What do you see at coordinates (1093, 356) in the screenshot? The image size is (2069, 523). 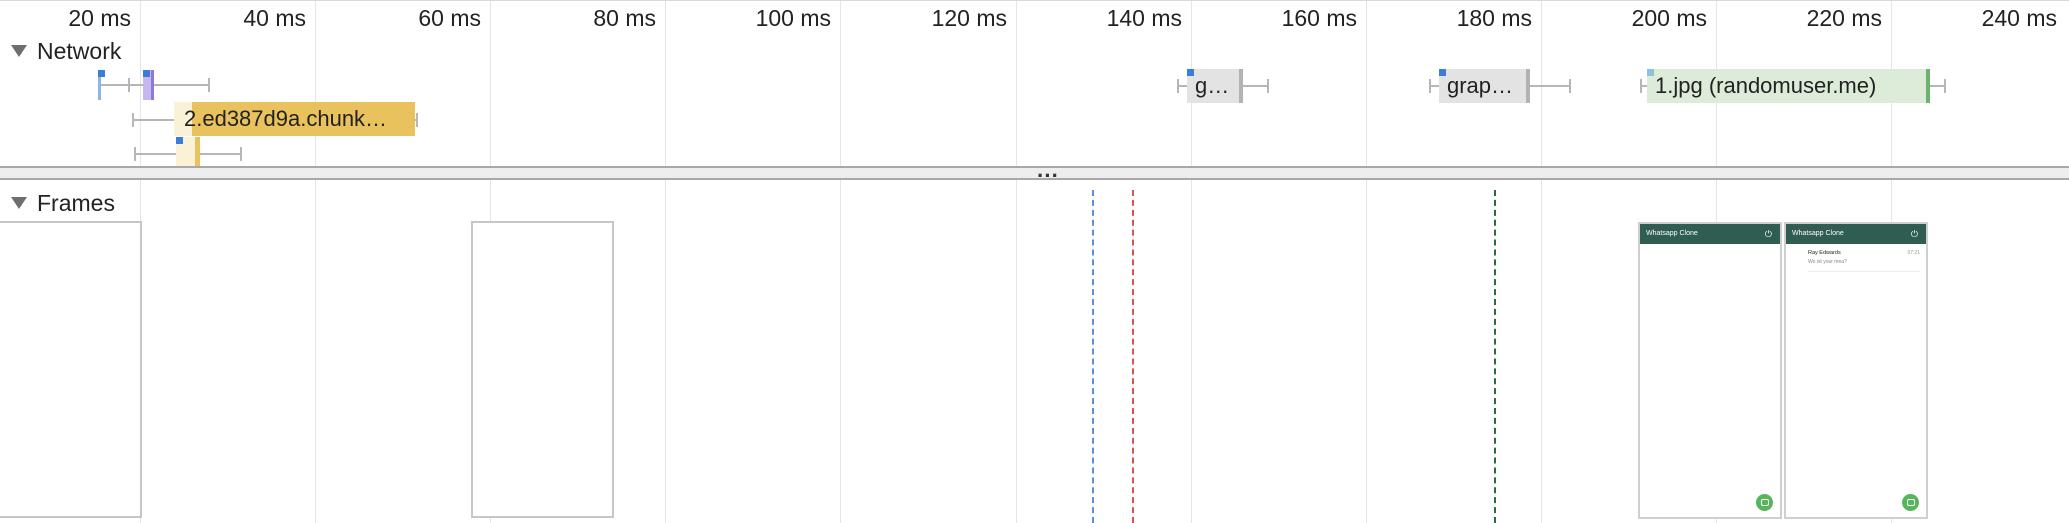 I see `dom-content-loaded-marker` at bounding box center [1093, 356].